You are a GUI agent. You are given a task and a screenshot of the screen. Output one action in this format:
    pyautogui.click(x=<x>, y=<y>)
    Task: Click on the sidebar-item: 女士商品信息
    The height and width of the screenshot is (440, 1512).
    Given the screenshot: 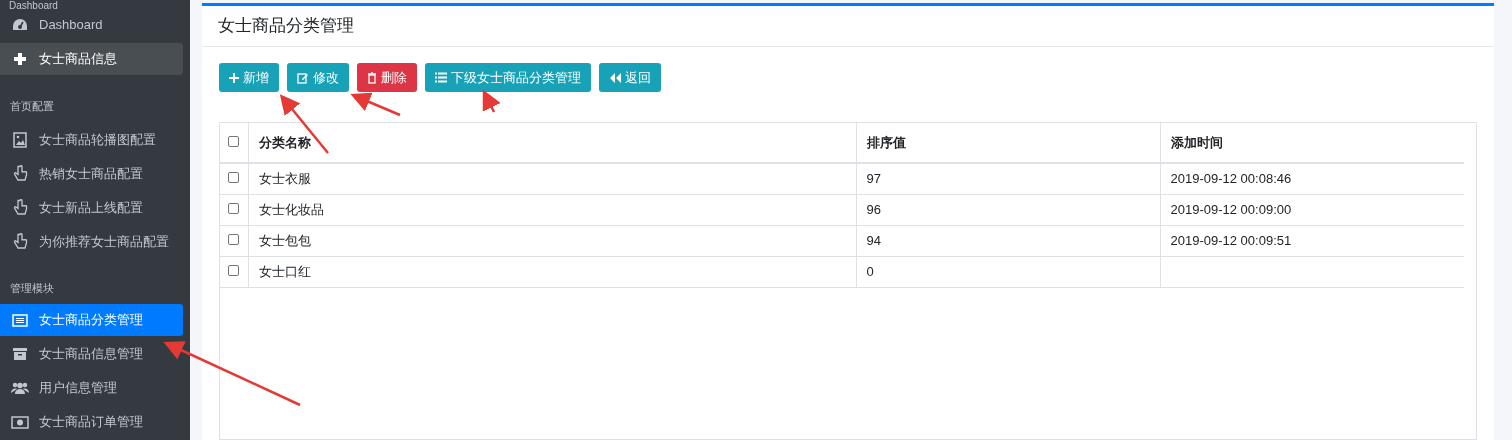 What is the action you would take?
    pyautogui.click(x=91, y=59)
    